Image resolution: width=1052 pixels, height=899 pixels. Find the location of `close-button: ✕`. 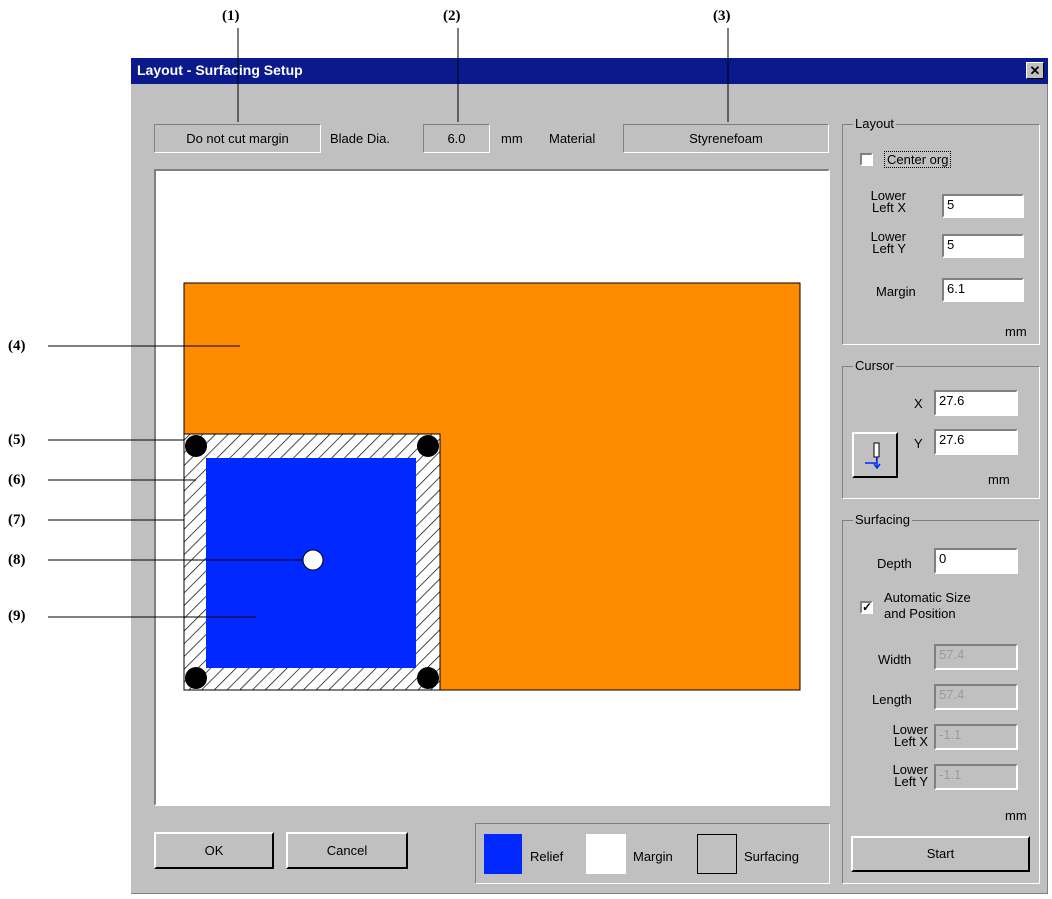

close-button: ✕ is located at coordinates (1035, 70).